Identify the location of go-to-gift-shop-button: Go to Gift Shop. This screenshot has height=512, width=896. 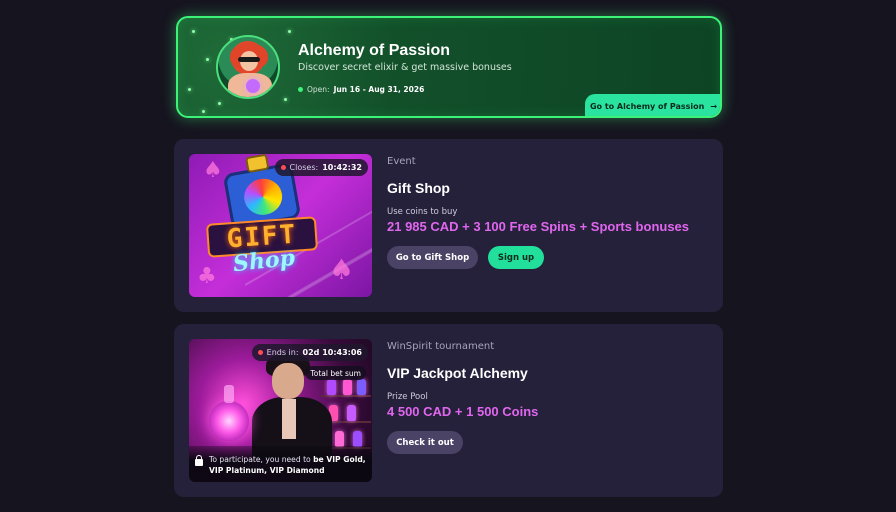
(432, 257).